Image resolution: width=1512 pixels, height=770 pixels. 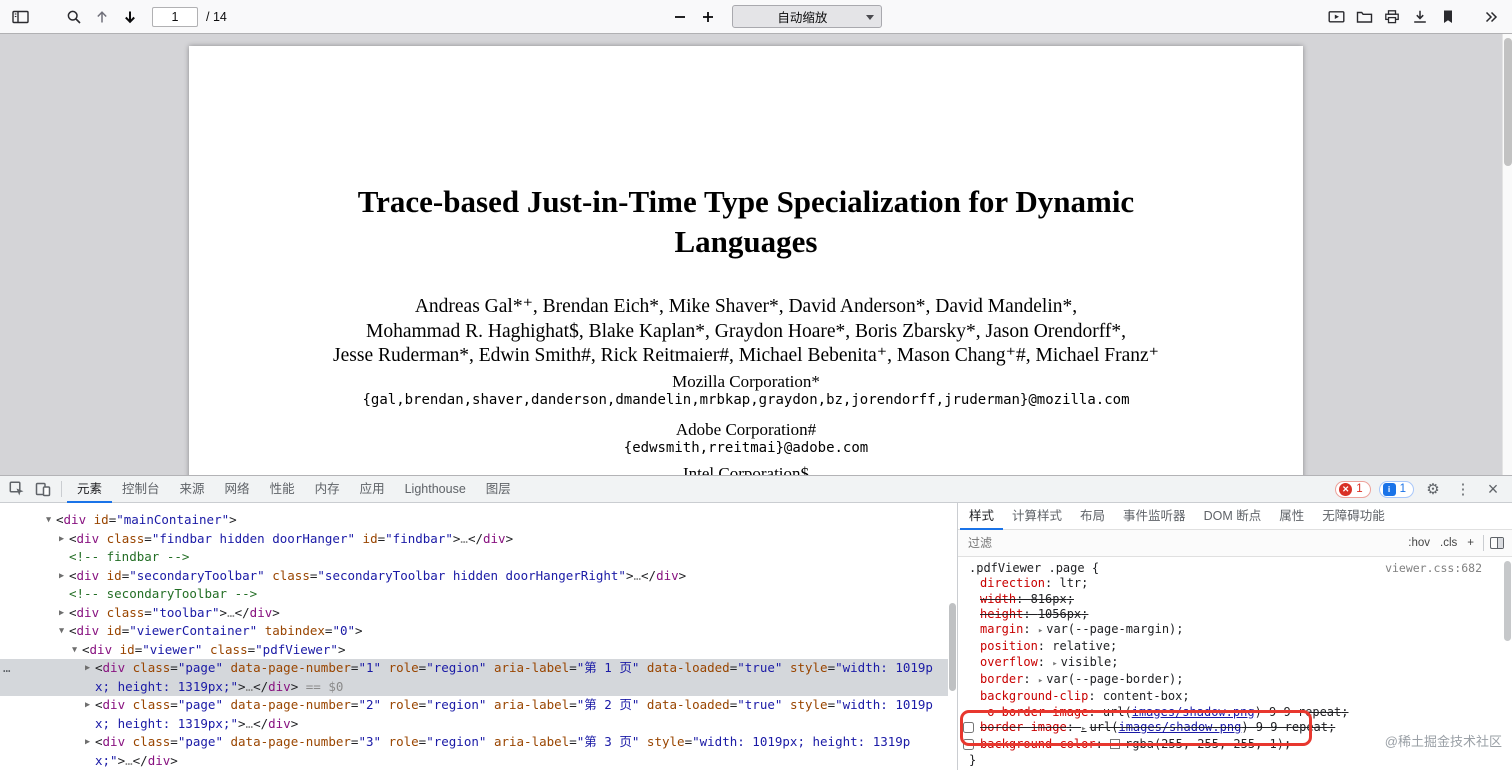 I want to click on minus-icon, so click(x=680, y=17).